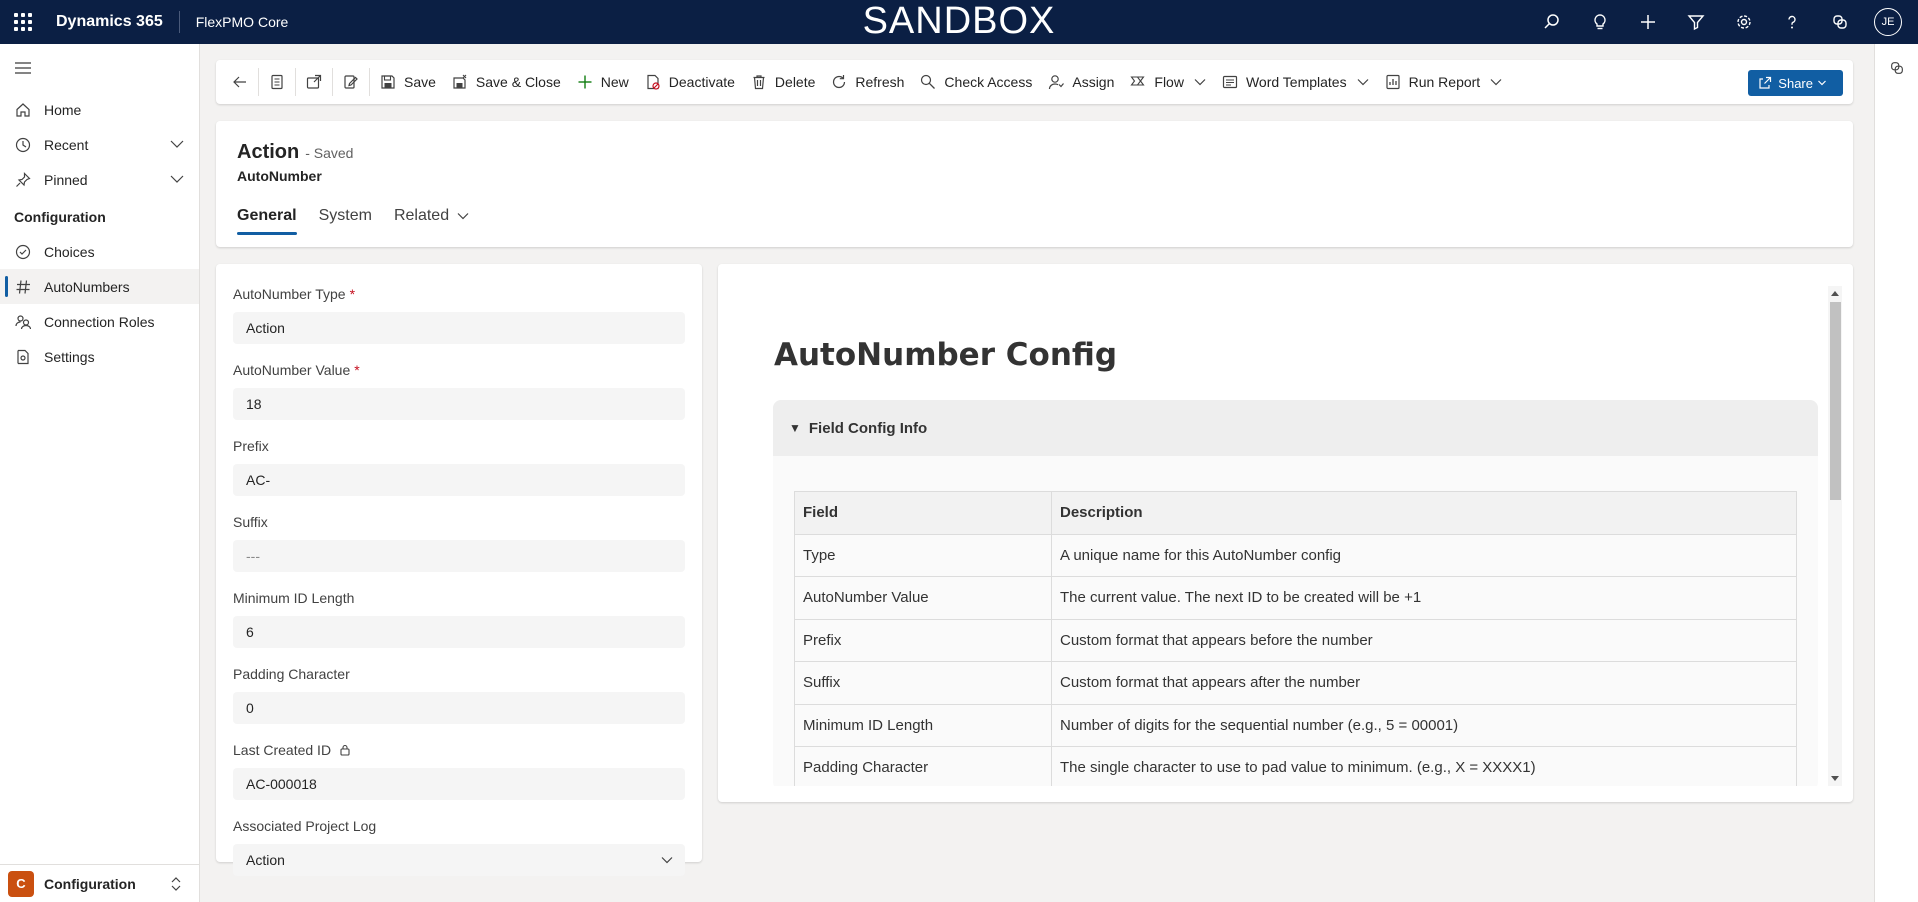  I want to click on sidebar-item-settings: Settings, so click(99, 356).